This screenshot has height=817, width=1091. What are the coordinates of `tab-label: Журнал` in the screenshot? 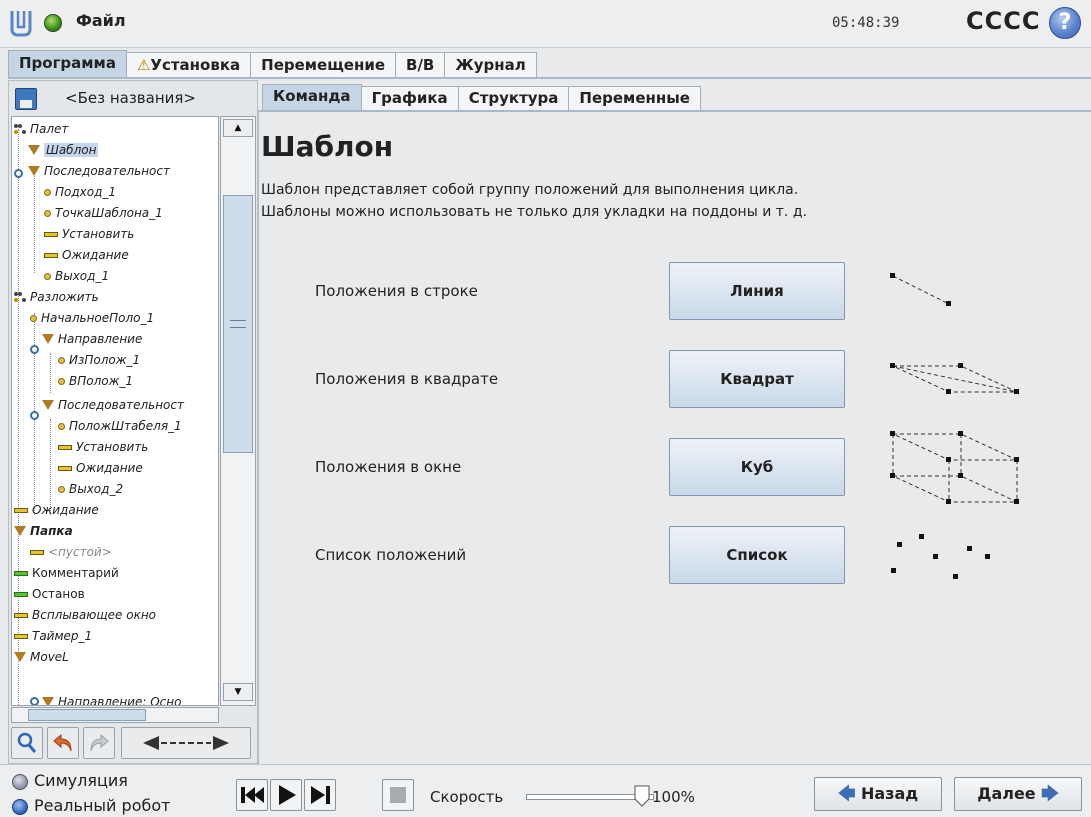 It's located at (490, 65).